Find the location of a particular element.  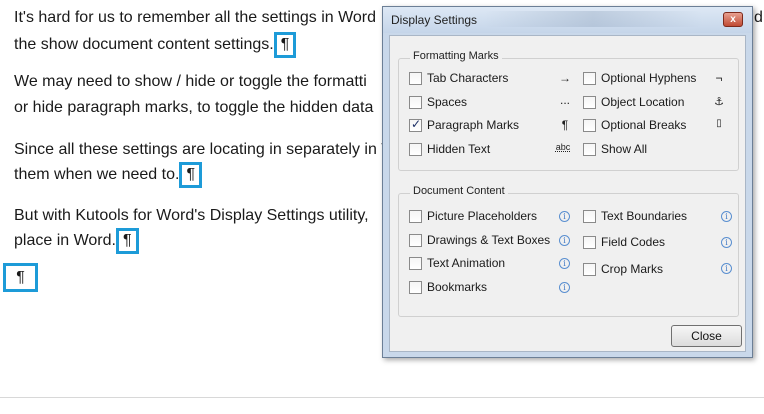

text-animation-label: Text Animation is located at coordinates (466, 263).